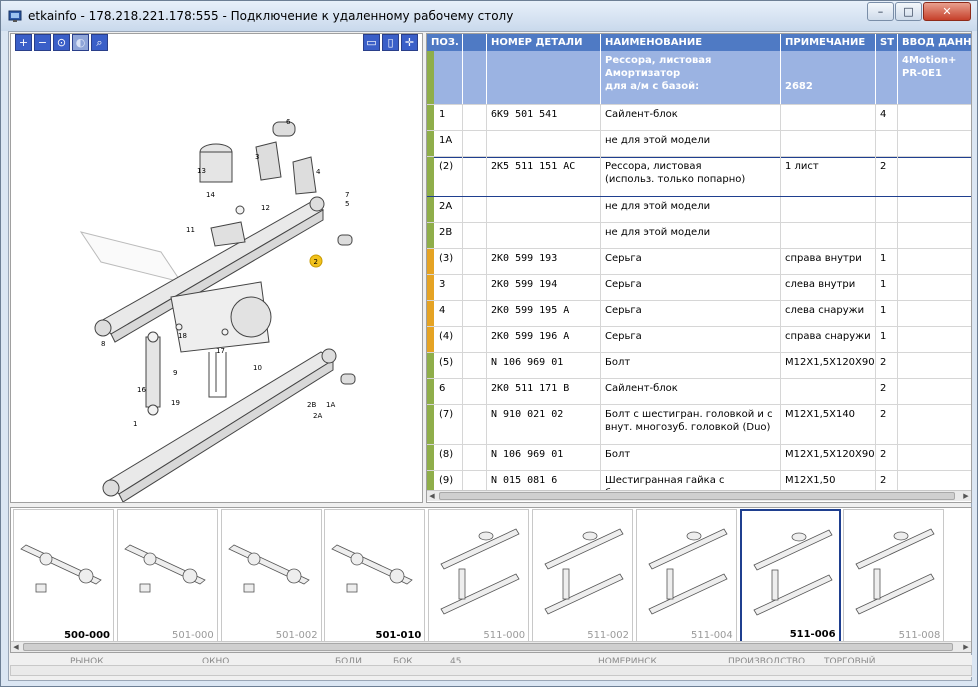  I want to click on cell-part: 2K0 599 195 A, so click(544, 313).